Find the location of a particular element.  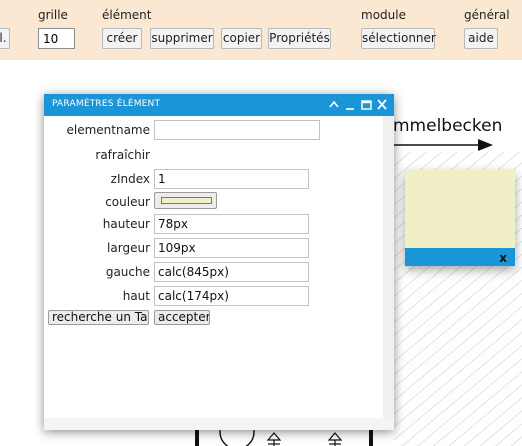

elementname-label: elementname is located at coordinates (108, 130).